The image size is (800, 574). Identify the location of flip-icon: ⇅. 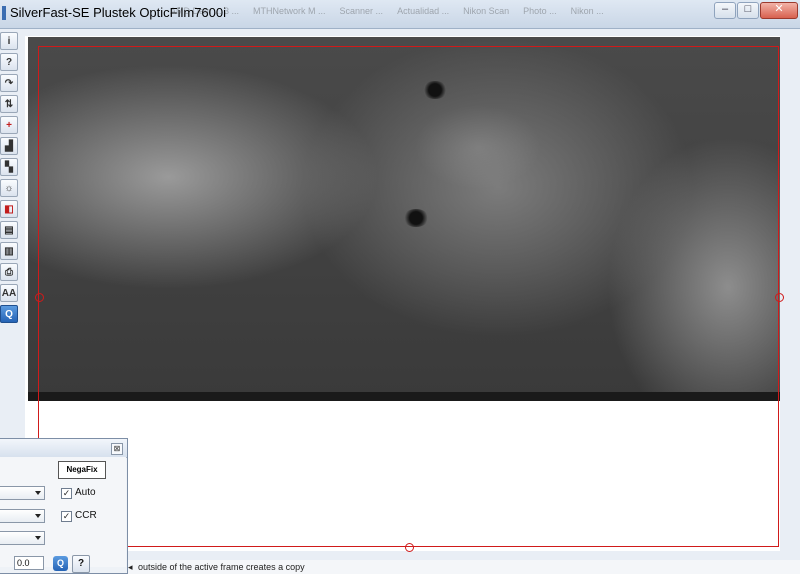
(9, 104).